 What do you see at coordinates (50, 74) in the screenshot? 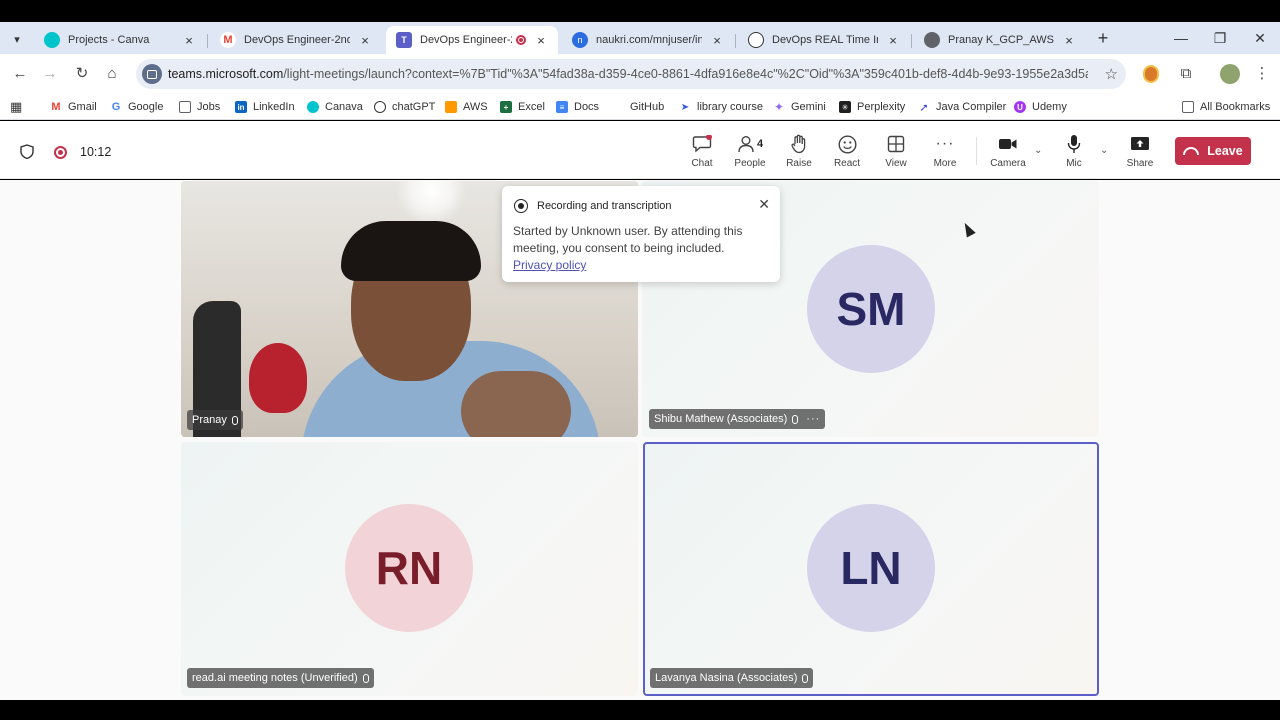
I see `forward-icon: →` at bounding box center [50, 74].